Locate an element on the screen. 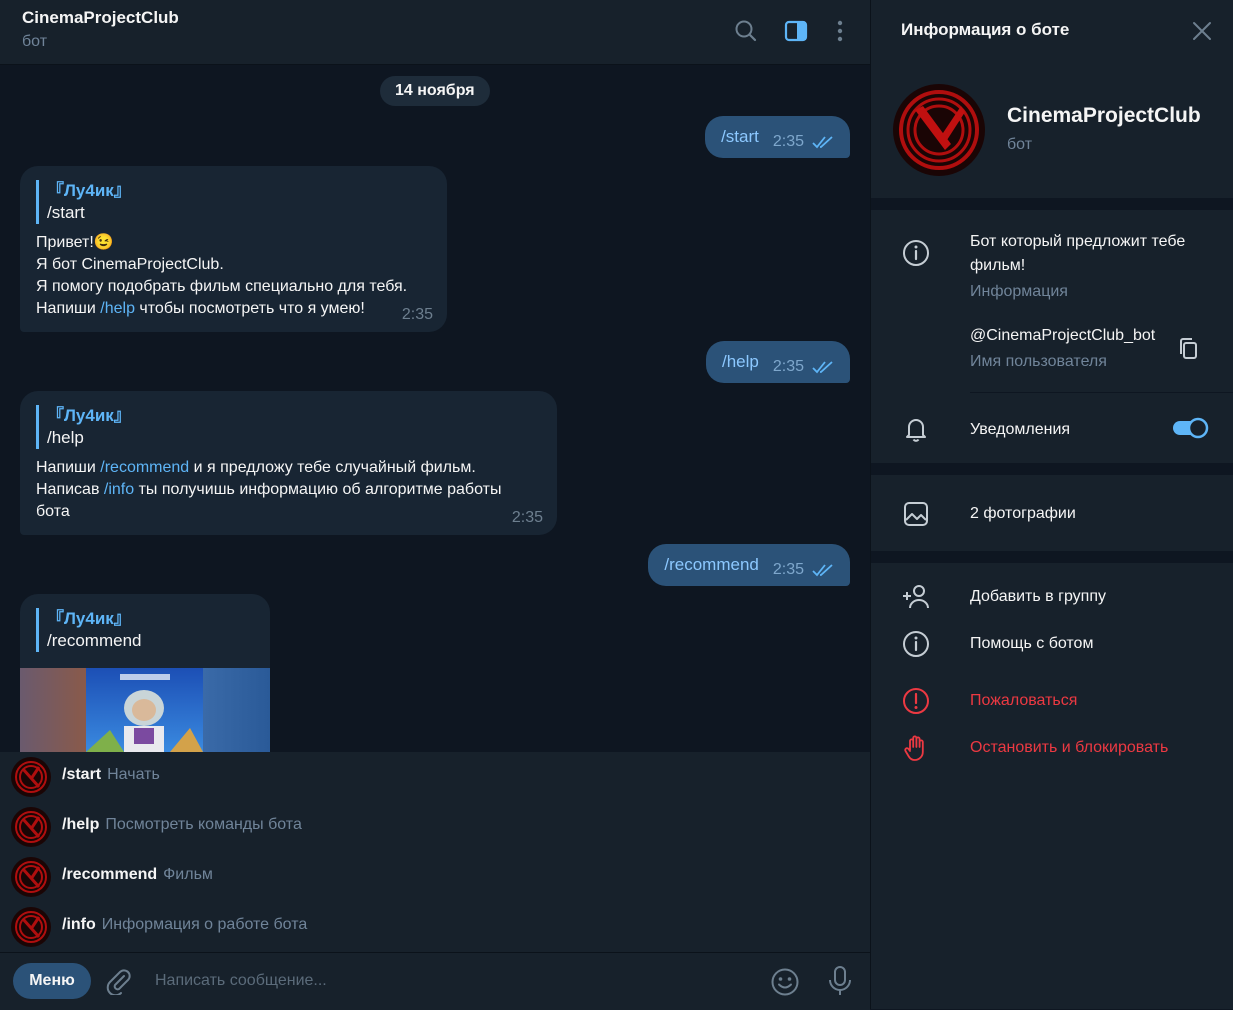 The image size is (1233, 1010). description-label: Информация is located at coordinates (1019, 291).